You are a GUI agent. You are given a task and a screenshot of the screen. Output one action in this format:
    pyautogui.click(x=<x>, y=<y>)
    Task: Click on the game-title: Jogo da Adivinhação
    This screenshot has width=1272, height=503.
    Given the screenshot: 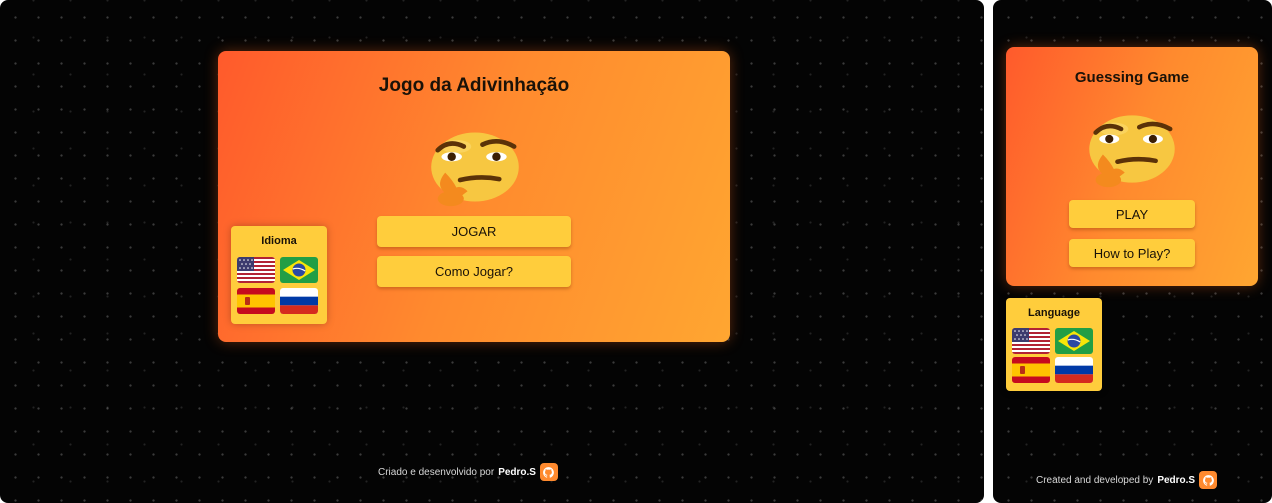 What is the action you would take?
    pyautogui.click(x=474, y=85)
    